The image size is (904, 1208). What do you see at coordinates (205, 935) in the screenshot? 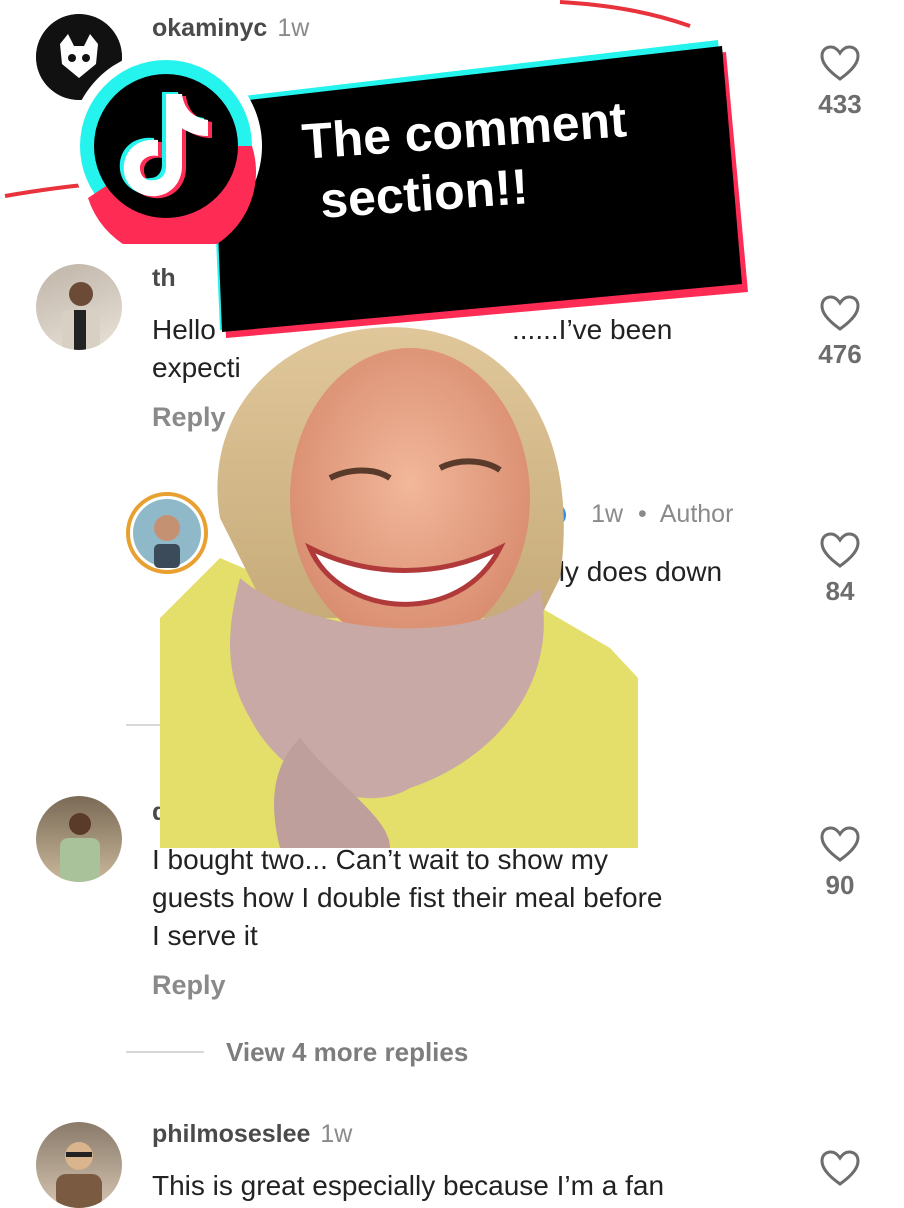
I see `comment-text-line3: I serve it` at bounding box center [205, 935].